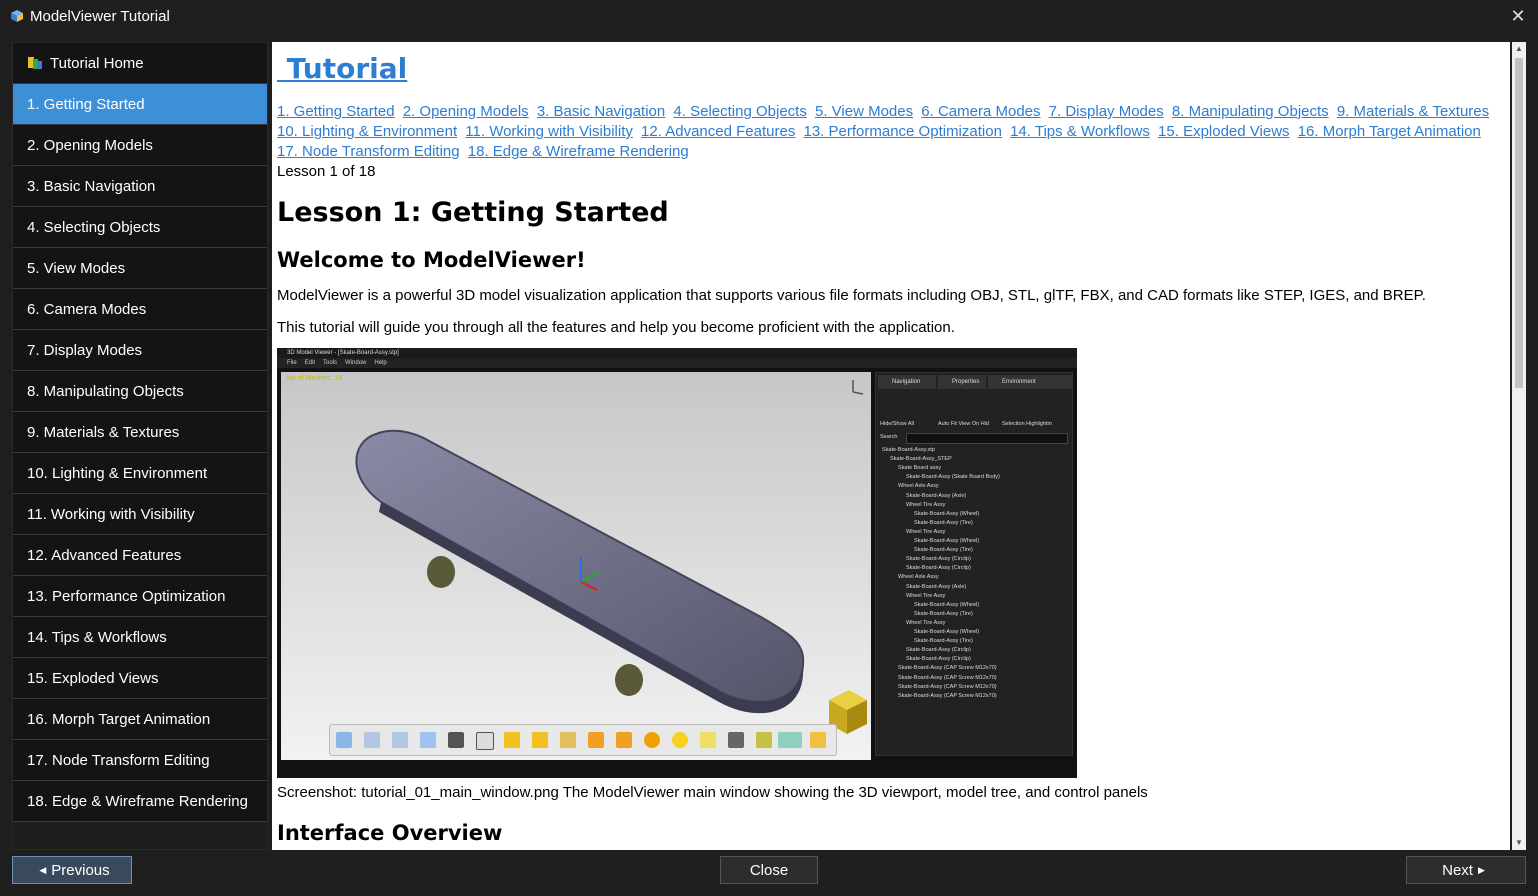 Image resolution: width=1538 pixels, height=896 pixels. What do you see at coordinates (140, 268) in the screenshot?
I see `sidebar-item-lesson-5: 5. View Modes` at bounding box center [140, 268].